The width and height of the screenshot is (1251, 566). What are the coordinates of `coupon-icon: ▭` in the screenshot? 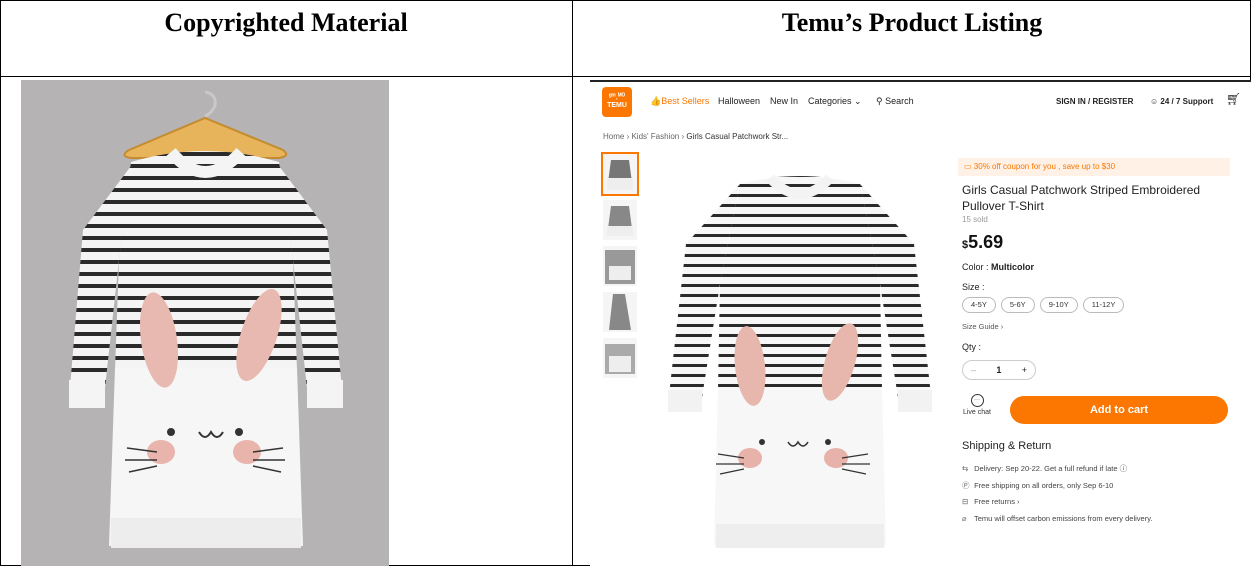 It's located at (968, 166).